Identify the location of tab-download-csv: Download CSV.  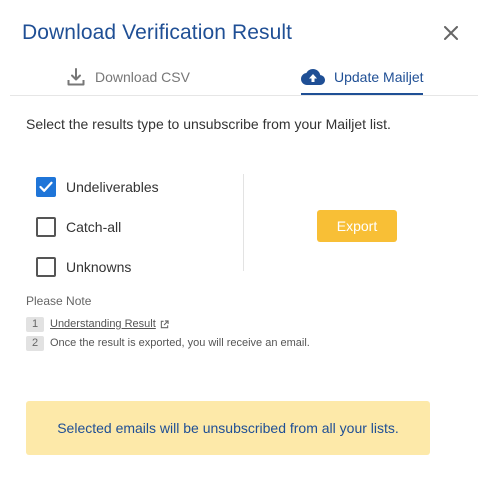
(128, 77).